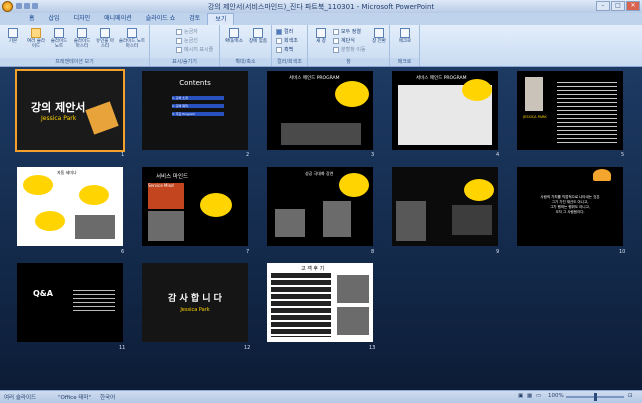 The height and width of the screenshot is (403, 642). What do you see at coordinates (221, 19) in the screenshot?
I see `tab-view: 보기` at bounding box center [221, 19].